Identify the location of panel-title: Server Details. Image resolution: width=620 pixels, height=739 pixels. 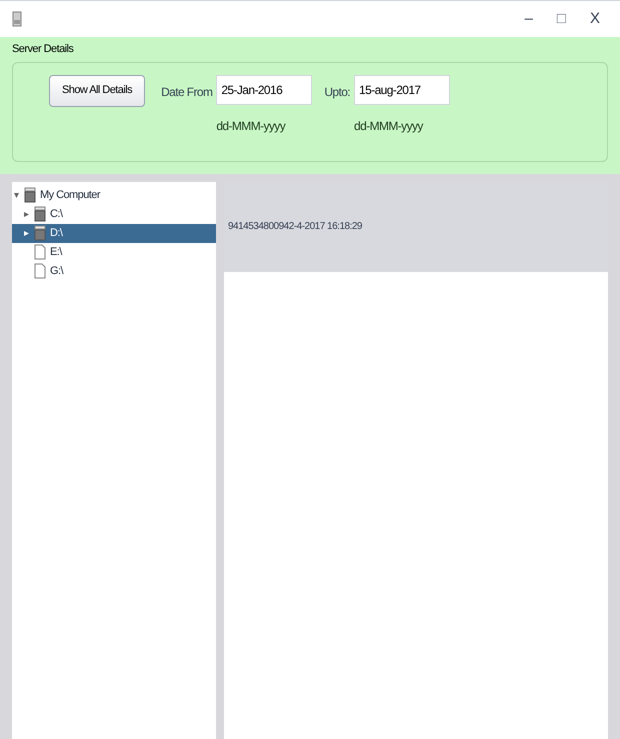
(43, 49).